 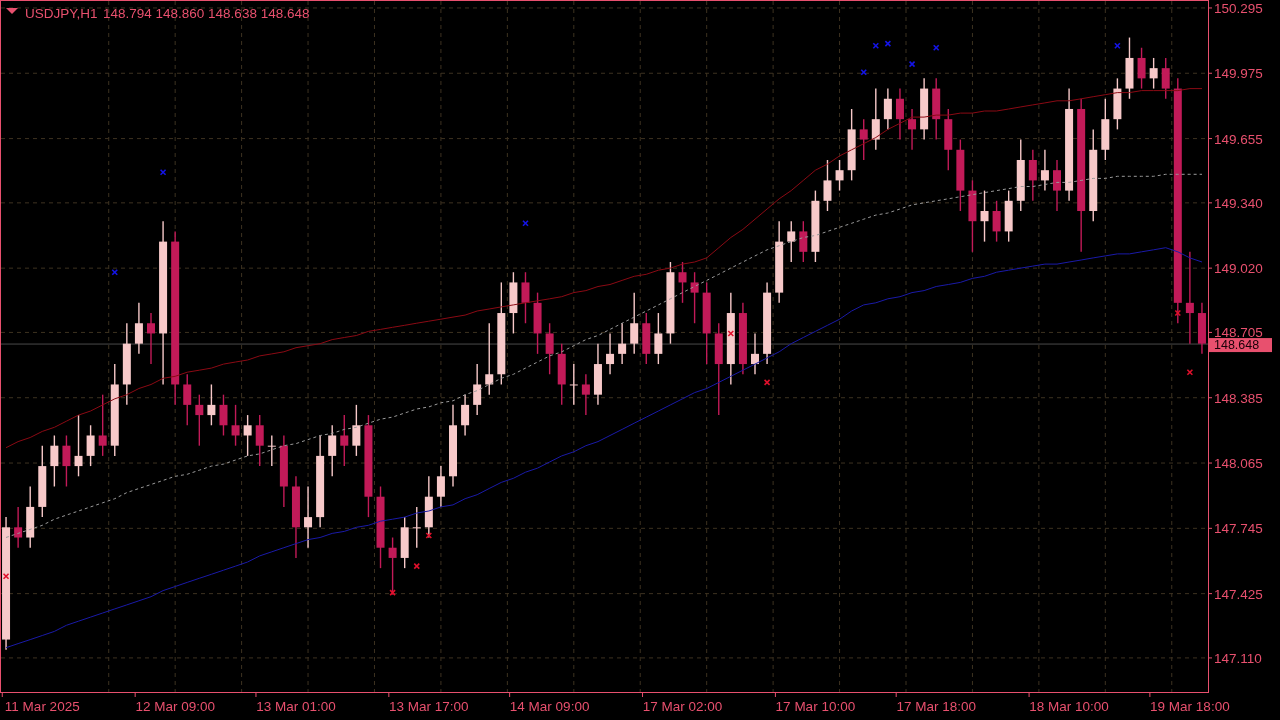 What do you see at coordinates (1238, 269) in the screenshot?
I see `price-axis-label: 149.020` at bounding box center [1238, 269].